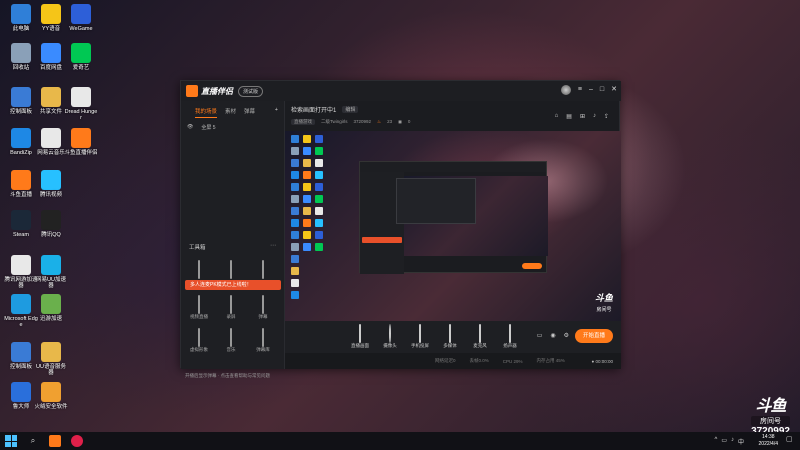  I want to click on desktop-icon: YY语音, so click(51, 18).